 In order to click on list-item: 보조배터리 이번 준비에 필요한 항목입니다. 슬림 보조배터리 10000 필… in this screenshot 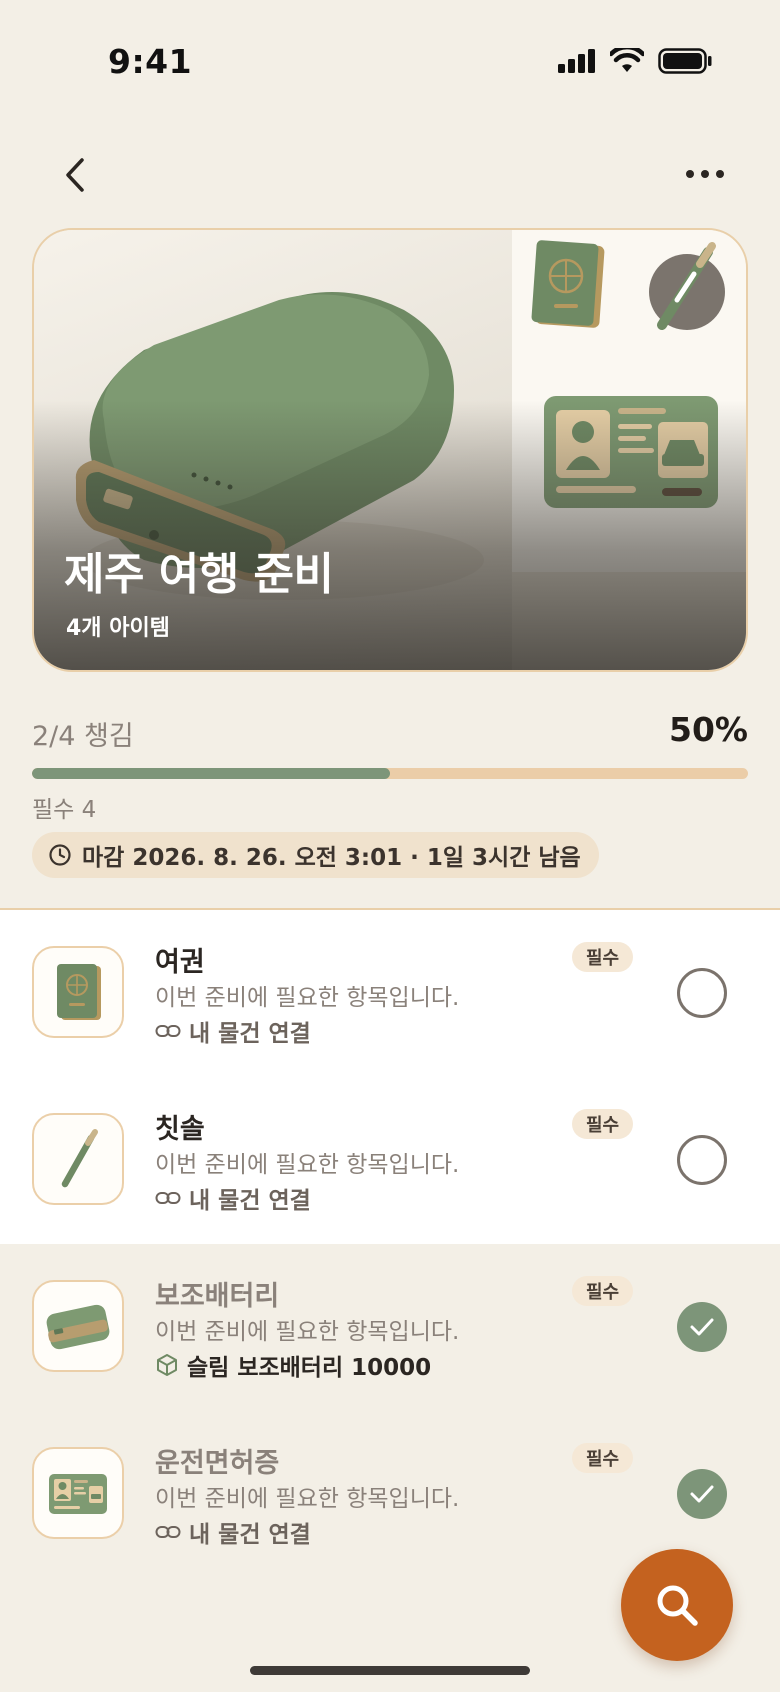, I will do `click(390, 1327)`.